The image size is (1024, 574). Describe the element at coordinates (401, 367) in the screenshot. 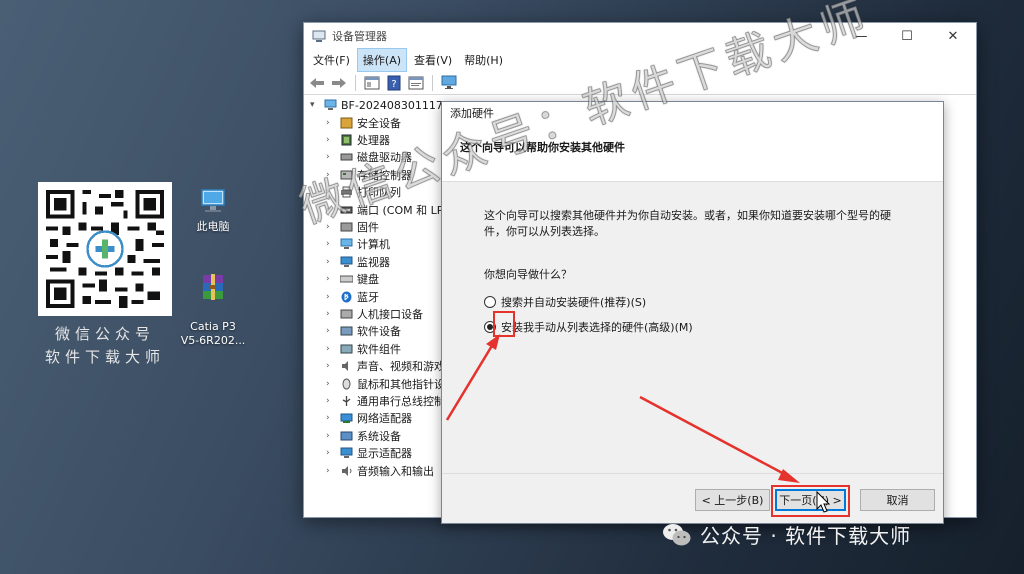

I see `tree-item-label: 声音、视频和游戏` at that location.